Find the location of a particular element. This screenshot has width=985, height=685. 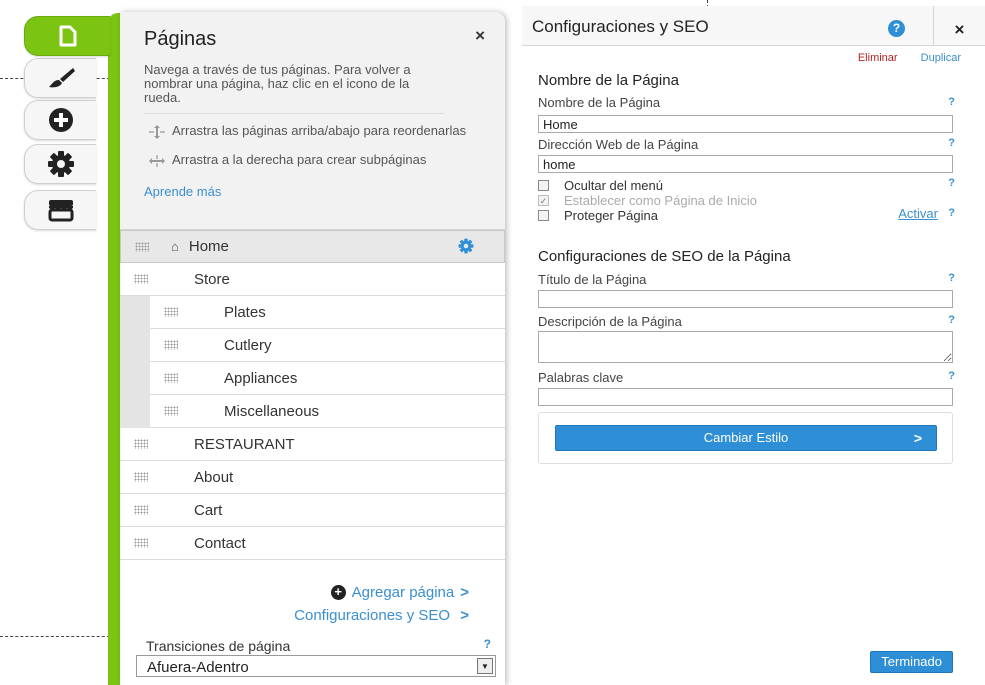

change-style-button: Cambiar Estilo > is located at coordinates (746, 438).